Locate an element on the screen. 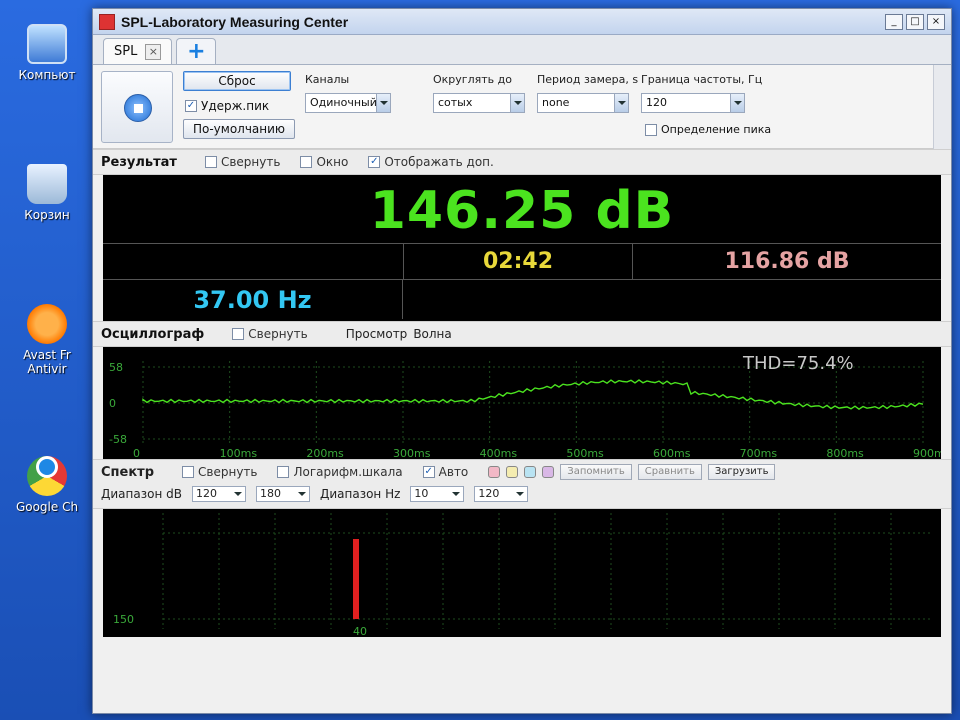 The height and width of the screenshot is (720, 960). oscillograph-collapse-checkbox: Свернуть is located at coordinates (270, 334).